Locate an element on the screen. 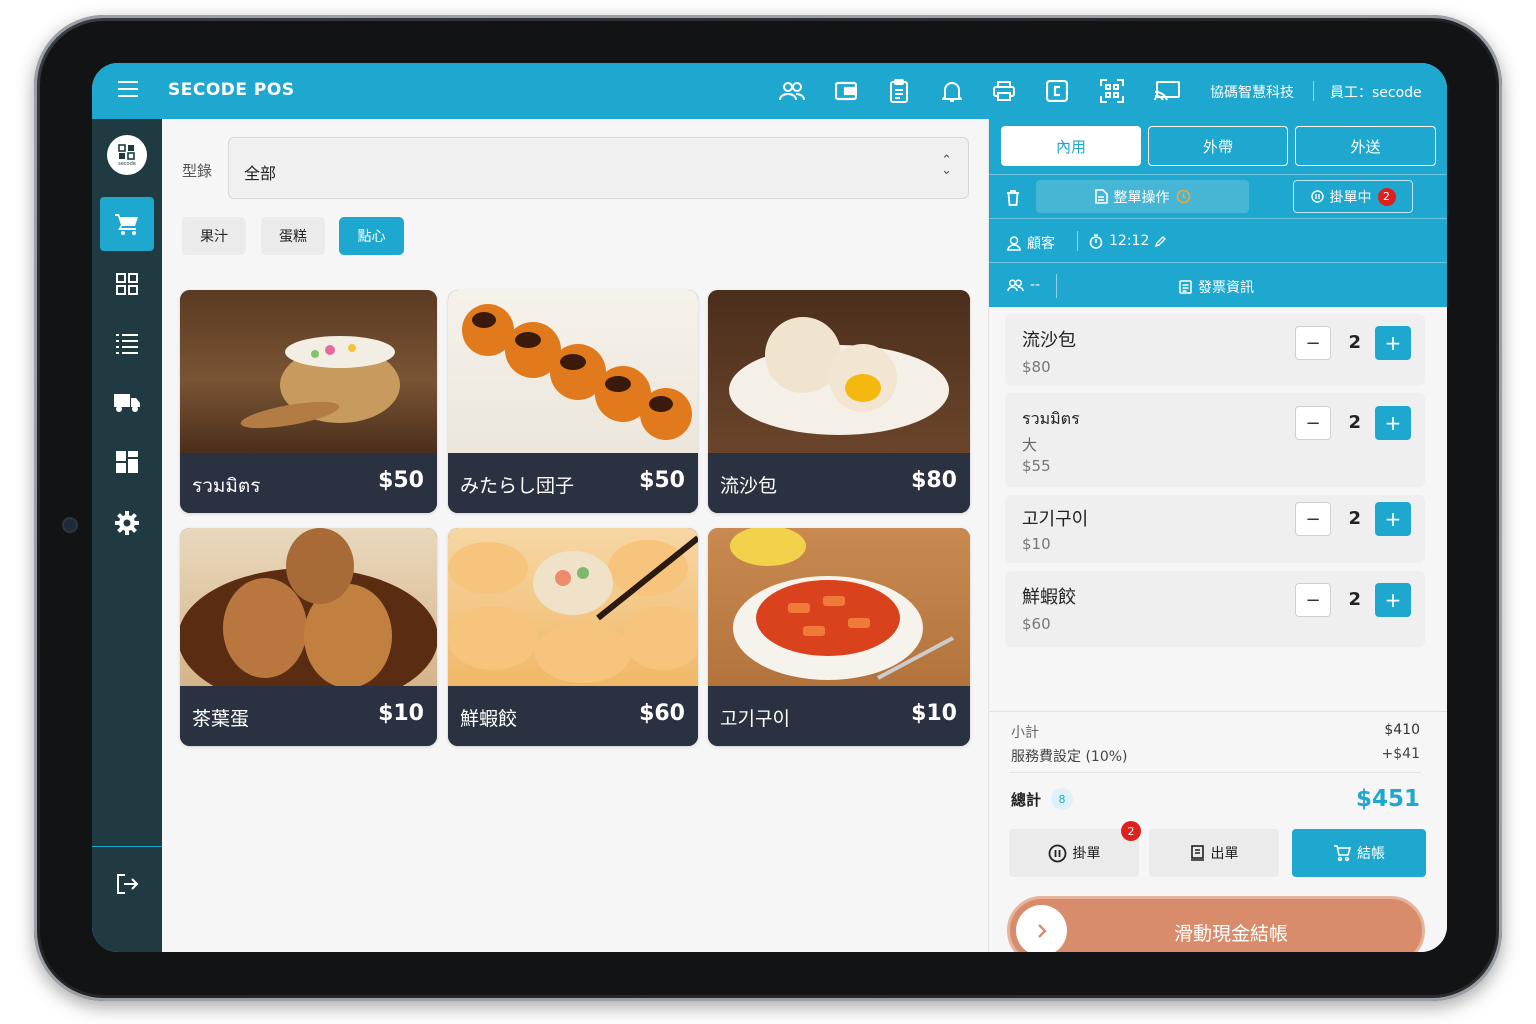 Image resolution: width=1536 pixels, height=1024 pixels. order-item-name: 流沙包 is located at coordinates (1049, 340).